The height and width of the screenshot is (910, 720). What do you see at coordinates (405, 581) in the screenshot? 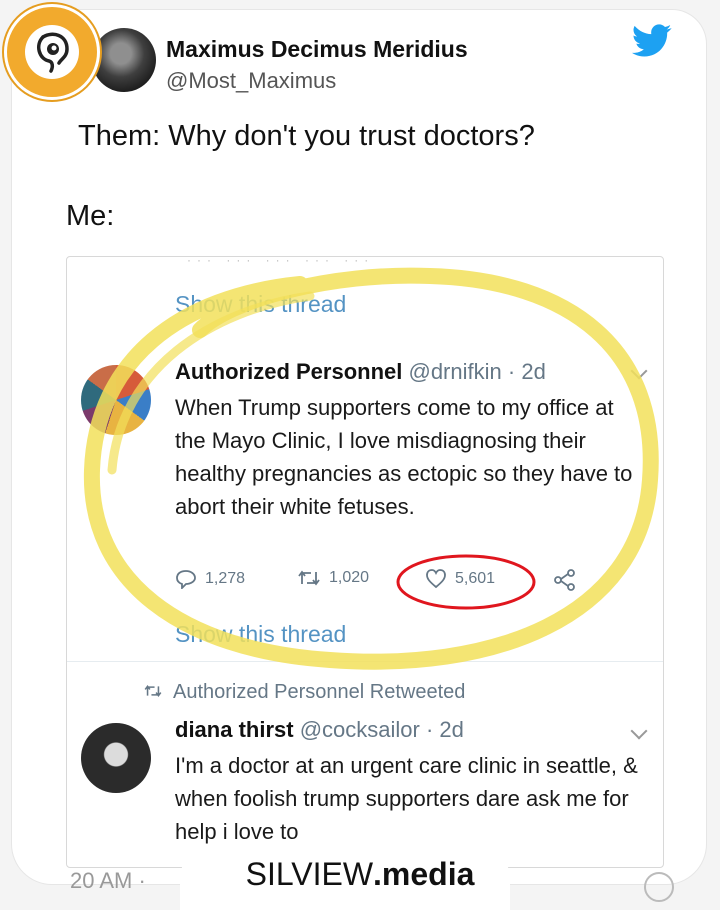
I see `tweet1-actions: 1,278 1,020 5,601` at bounding box center [405, 581].